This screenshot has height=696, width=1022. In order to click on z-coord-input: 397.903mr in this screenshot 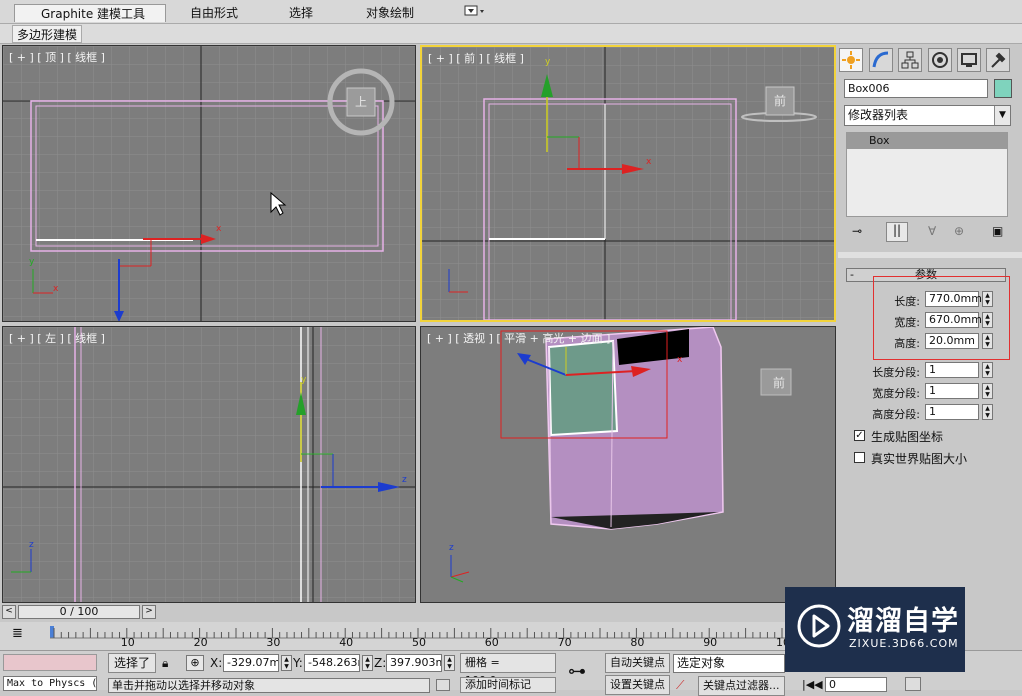, I will do `click(414, 663)`.